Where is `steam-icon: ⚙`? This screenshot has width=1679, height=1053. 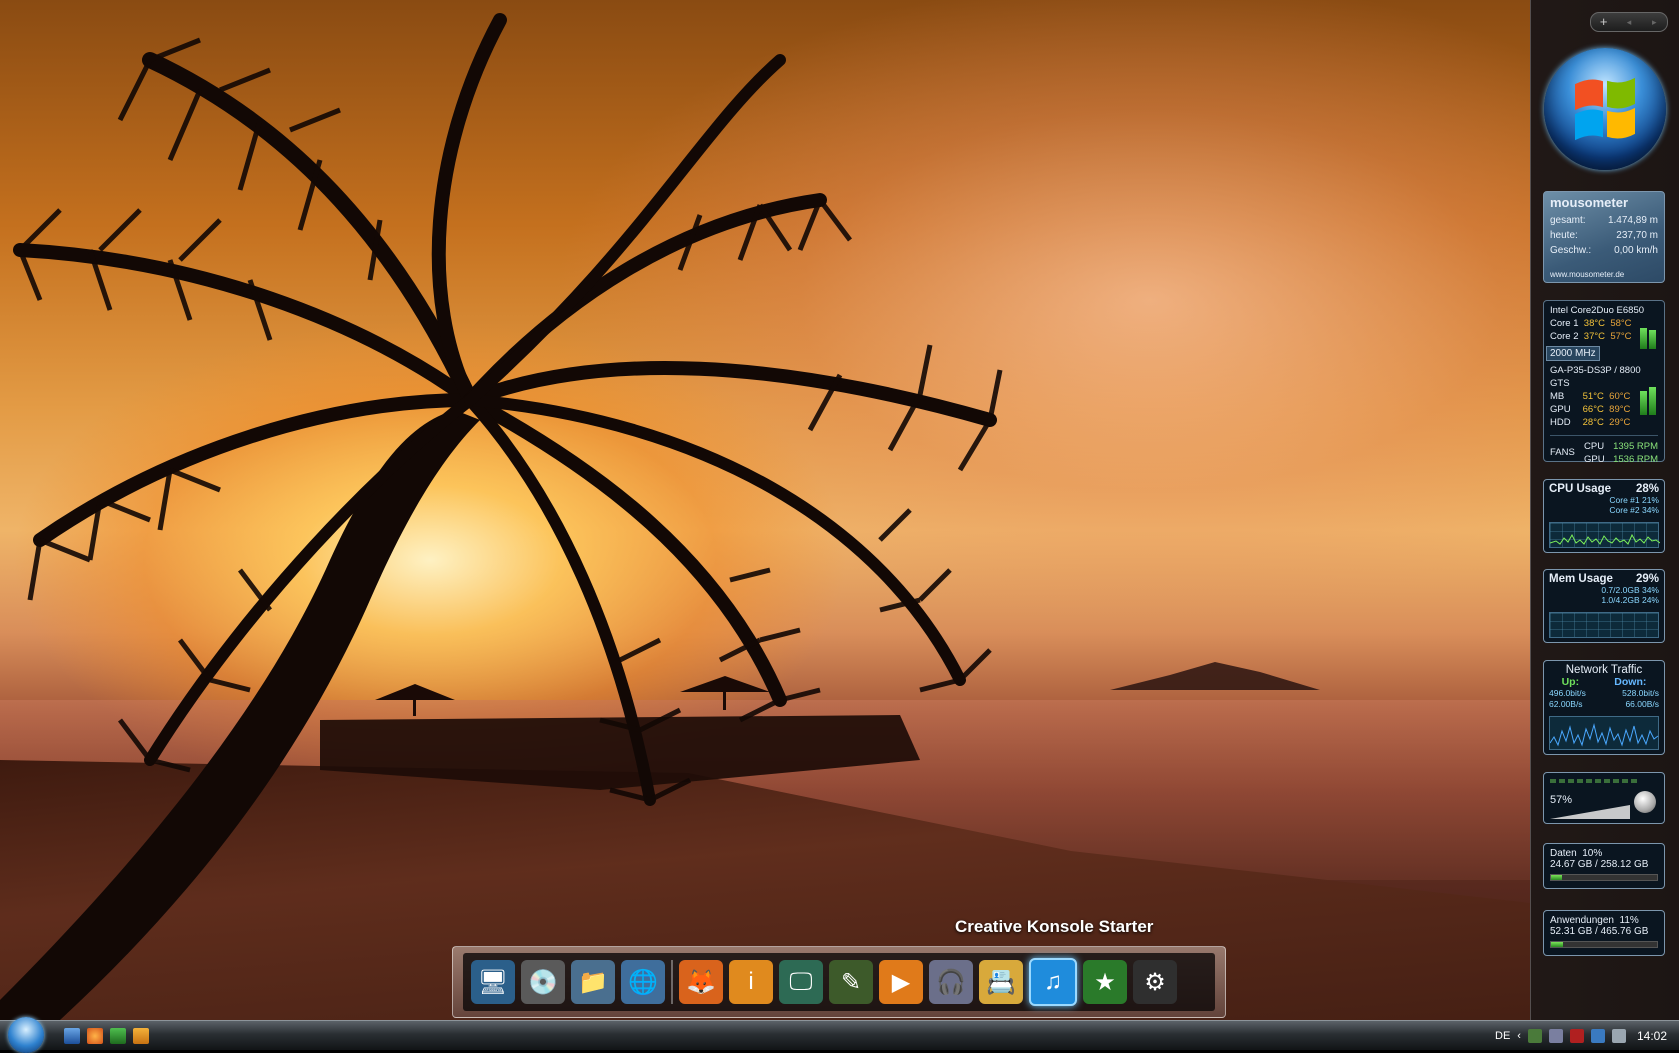 steam-icon: ⚙ is located at coordinates (1155, 982).